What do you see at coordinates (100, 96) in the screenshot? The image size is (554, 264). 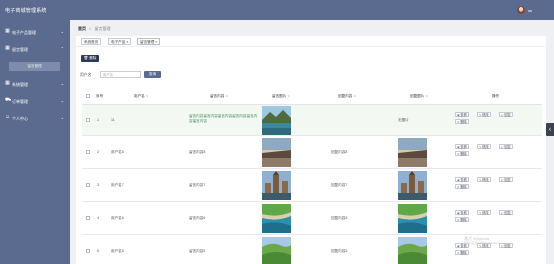 I see `header-index: 序号` at bounding box center [100, 96].